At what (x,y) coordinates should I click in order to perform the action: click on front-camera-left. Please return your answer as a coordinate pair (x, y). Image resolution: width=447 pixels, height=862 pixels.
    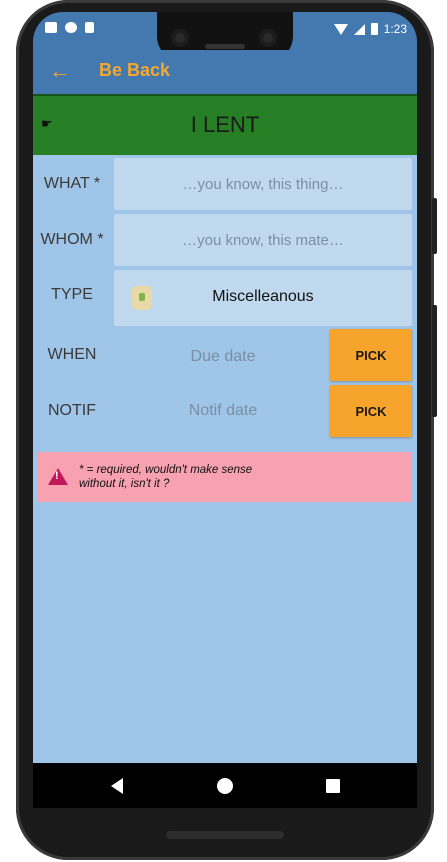
    Looking at the image, I should click on (180, 38).